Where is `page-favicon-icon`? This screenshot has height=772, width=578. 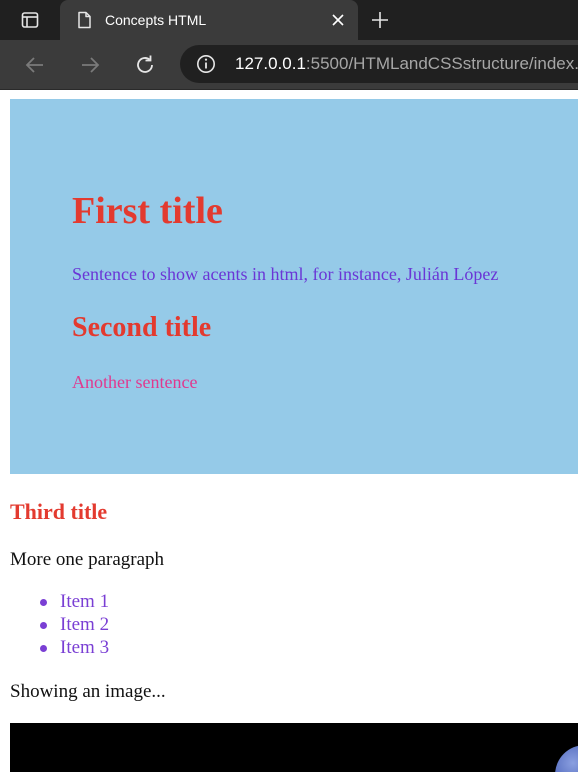 page-favicon-icon is located at coordinates (84, 20).